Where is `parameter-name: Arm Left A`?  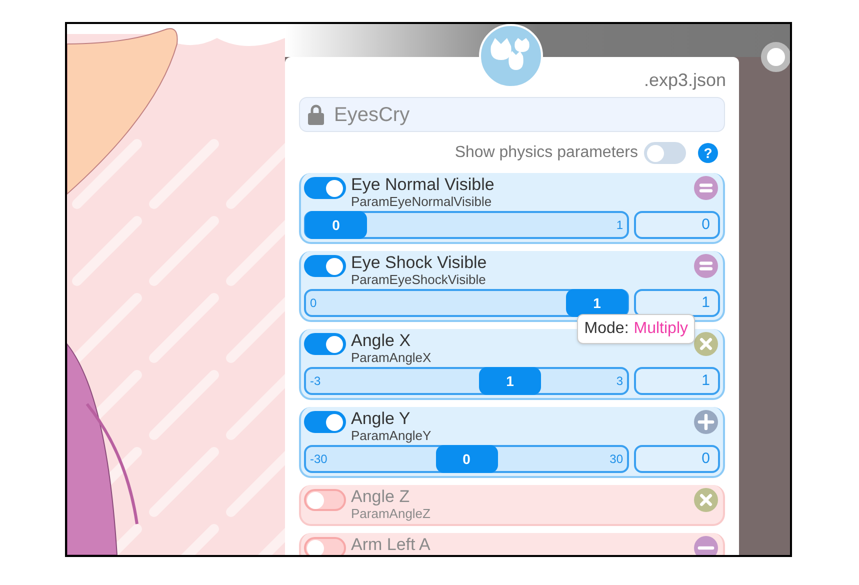 parameter-name: Arm Left A is located at coordinates (391, 544).